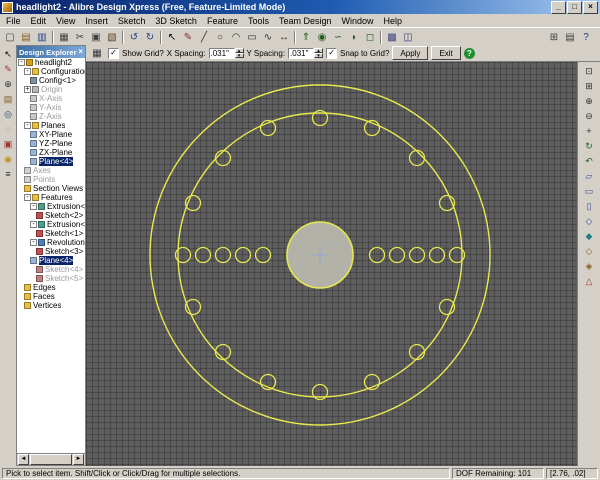 The width and height of the screenshot is (600, 480). I want to click on line-icon: ╱, so click(204, 37).